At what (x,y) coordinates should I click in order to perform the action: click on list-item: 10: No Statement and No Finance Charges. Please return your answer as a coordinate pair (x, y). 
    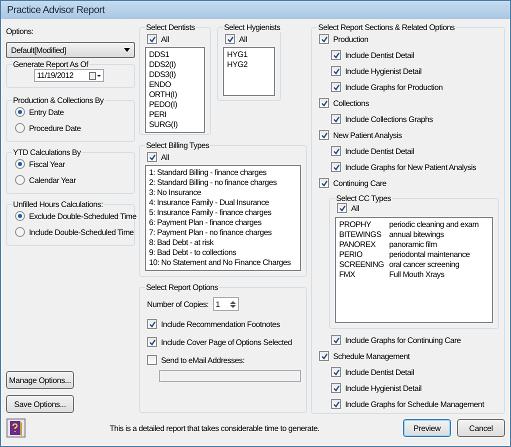
    Looking at the image, I should click on (223, 263).